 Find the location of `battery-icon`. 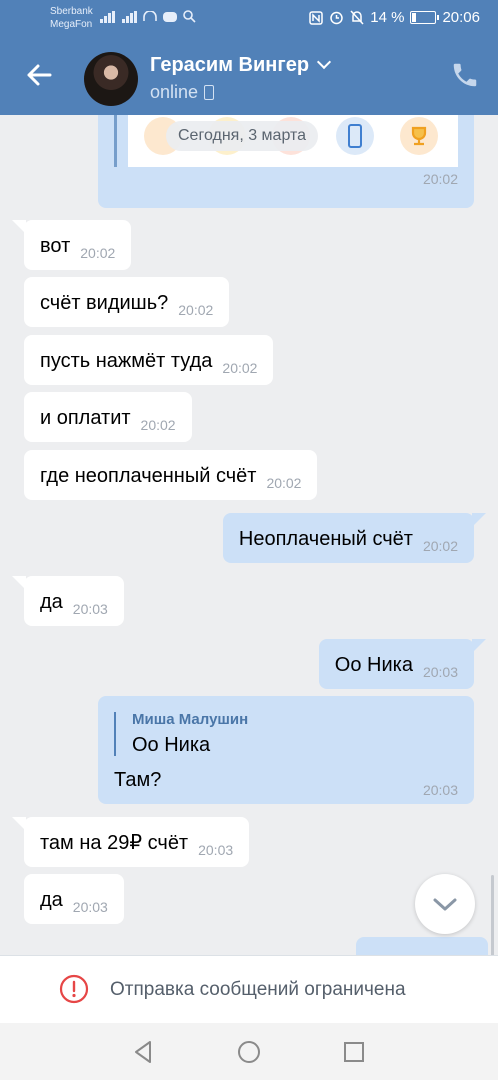

battery-icon is located at coordinates (425, 17).